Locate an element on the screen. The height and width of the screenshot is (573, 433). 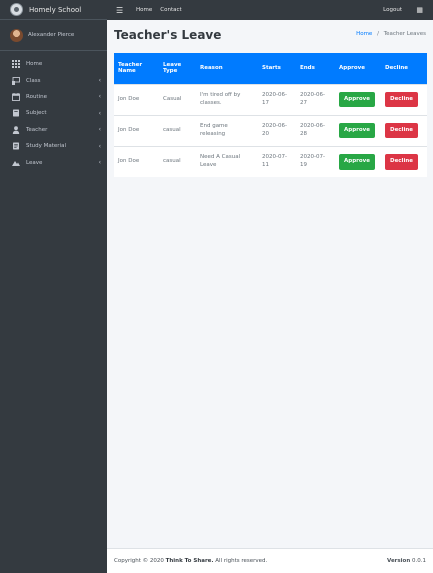
class-icon is located at coordinates (16, 80).